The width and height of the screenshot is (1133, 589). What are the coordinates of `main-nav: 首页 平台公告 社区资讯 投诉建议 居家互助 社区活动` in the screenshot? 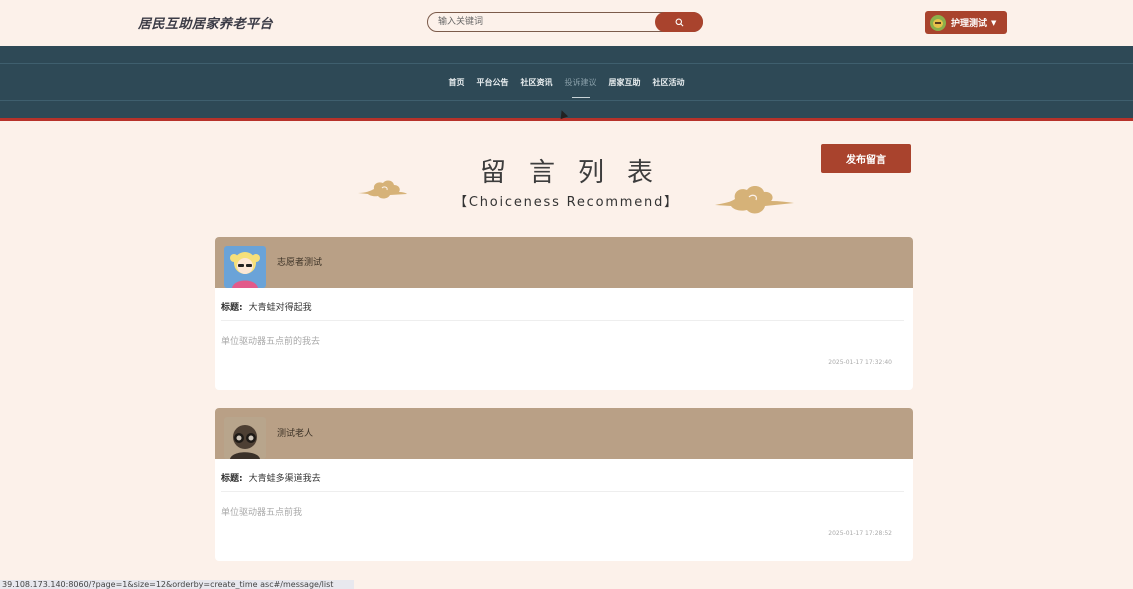 It's located at (566, 85).